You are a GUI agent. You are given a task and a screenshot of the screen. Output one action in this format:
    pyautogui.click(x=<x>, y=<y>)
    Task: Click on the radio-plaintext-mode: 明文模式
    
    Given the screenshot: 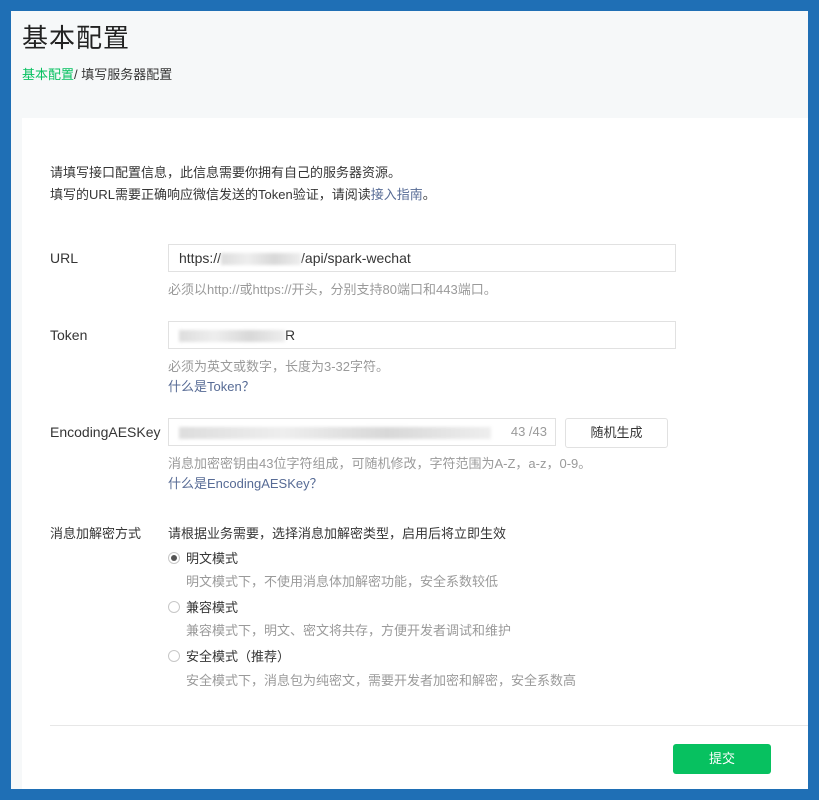 What is the action you would take?
    pyautogui.click(x=203, y=557)
    